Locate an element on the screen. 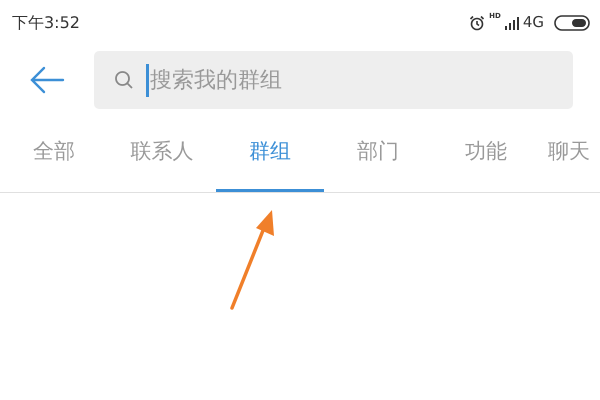  network-label: 4G is located at coordinates (533, 23).